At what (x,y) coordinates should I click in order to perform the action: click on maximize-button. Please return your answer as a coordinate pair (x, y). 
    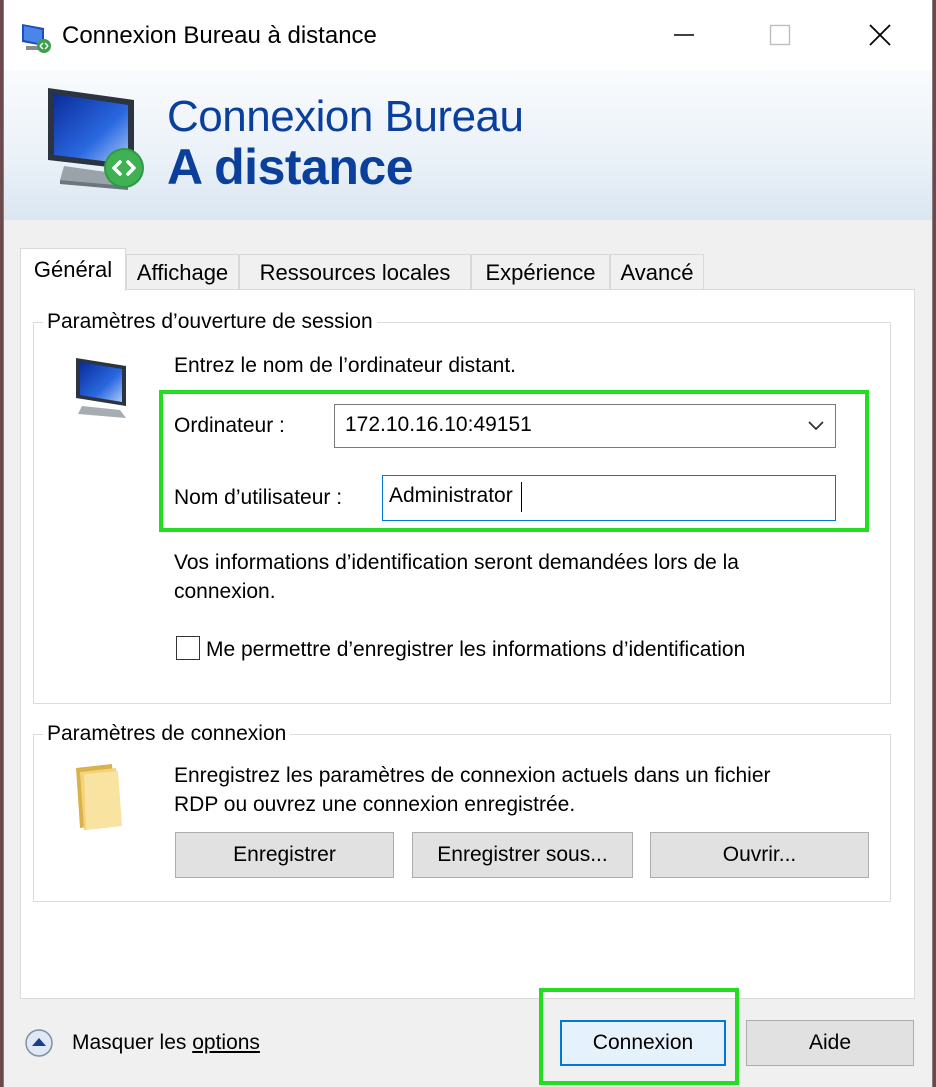
    Looking at the image, I should click on (780, 35).